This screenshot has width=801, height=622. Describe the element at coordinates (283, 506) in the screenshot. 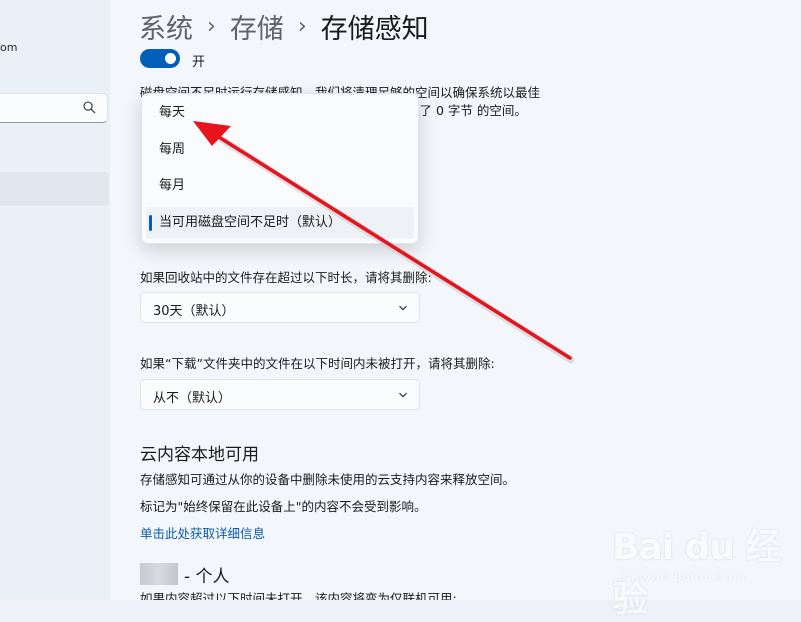

I see `cloud-description-2: 标记为"始终保留在此设备上"的内容不会受到影响。` at that location.